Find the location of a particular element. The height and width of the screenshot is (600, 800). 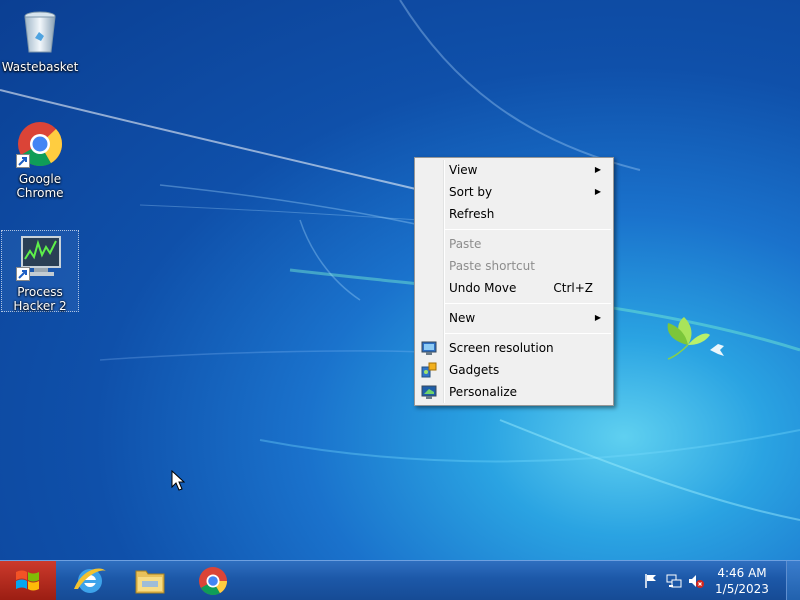

taskbar-google-chrome is located at coordinates (213, 581).